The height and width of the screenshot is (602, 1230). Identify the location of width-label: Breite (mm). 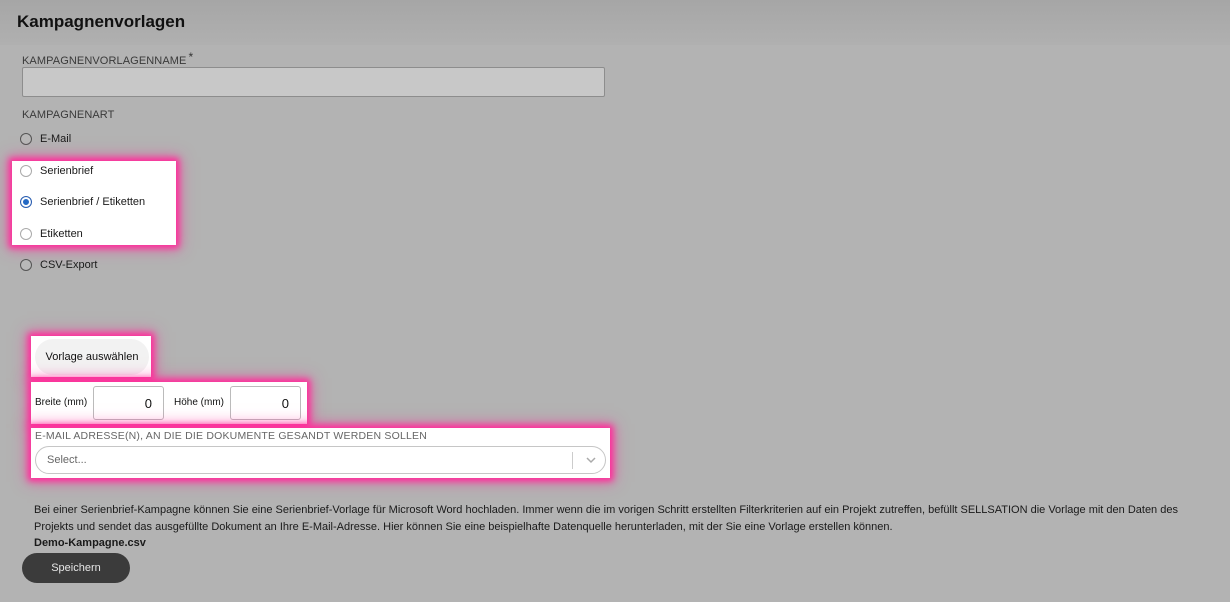
(61, 402).